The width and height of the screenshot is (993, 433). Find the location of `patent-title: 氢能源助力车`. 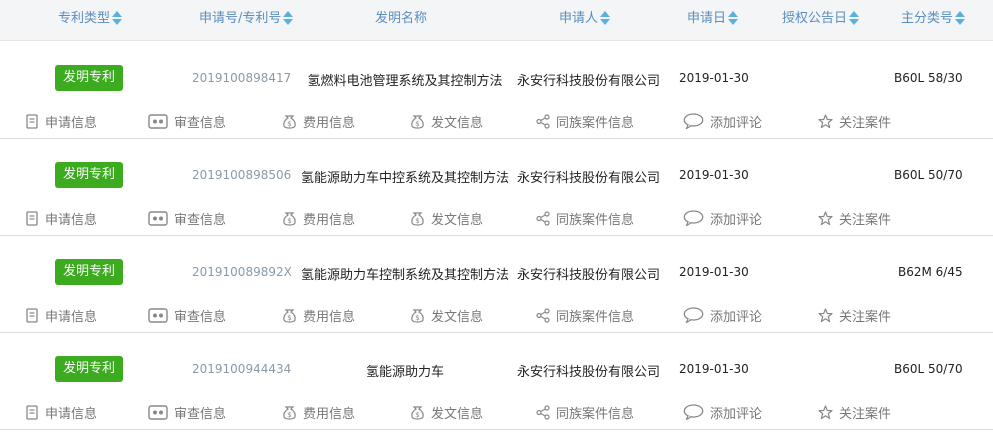

patent-title: 氢能源助力车 is located at coordinates (405, 370).